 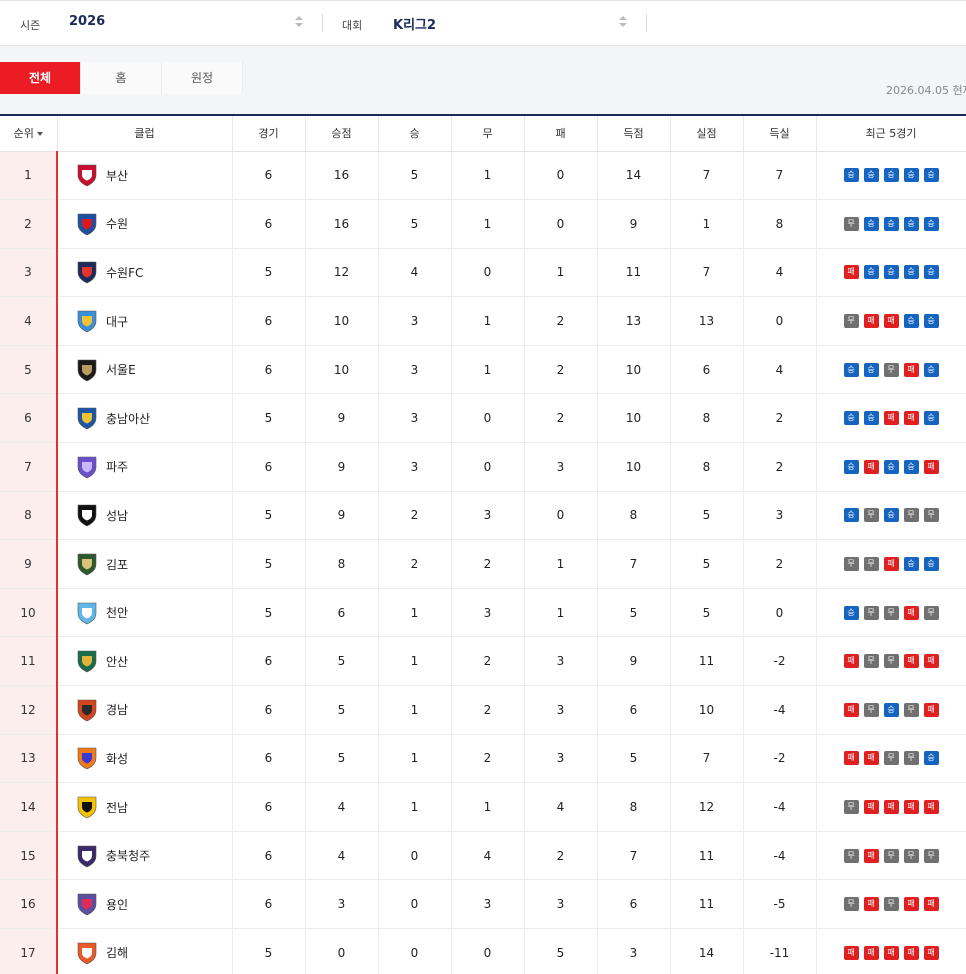 What do you see at coordinates (483, 951) in the screenshot?
I see `table-row: 17 김해 5 0 0 0 5 3 14 -11 패 패 패 패 패` at bounding box center [483, 951].